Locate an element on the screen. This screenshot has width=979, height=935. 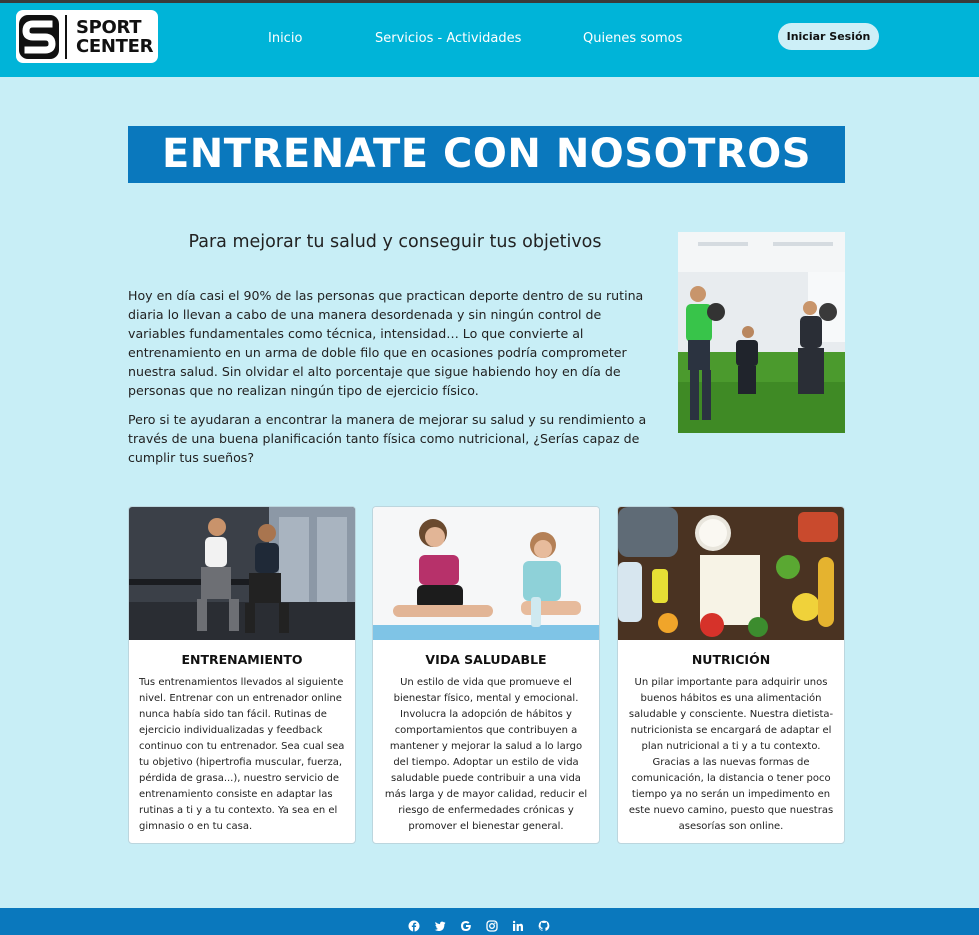
training-photo is located at coordinates (242, 573).